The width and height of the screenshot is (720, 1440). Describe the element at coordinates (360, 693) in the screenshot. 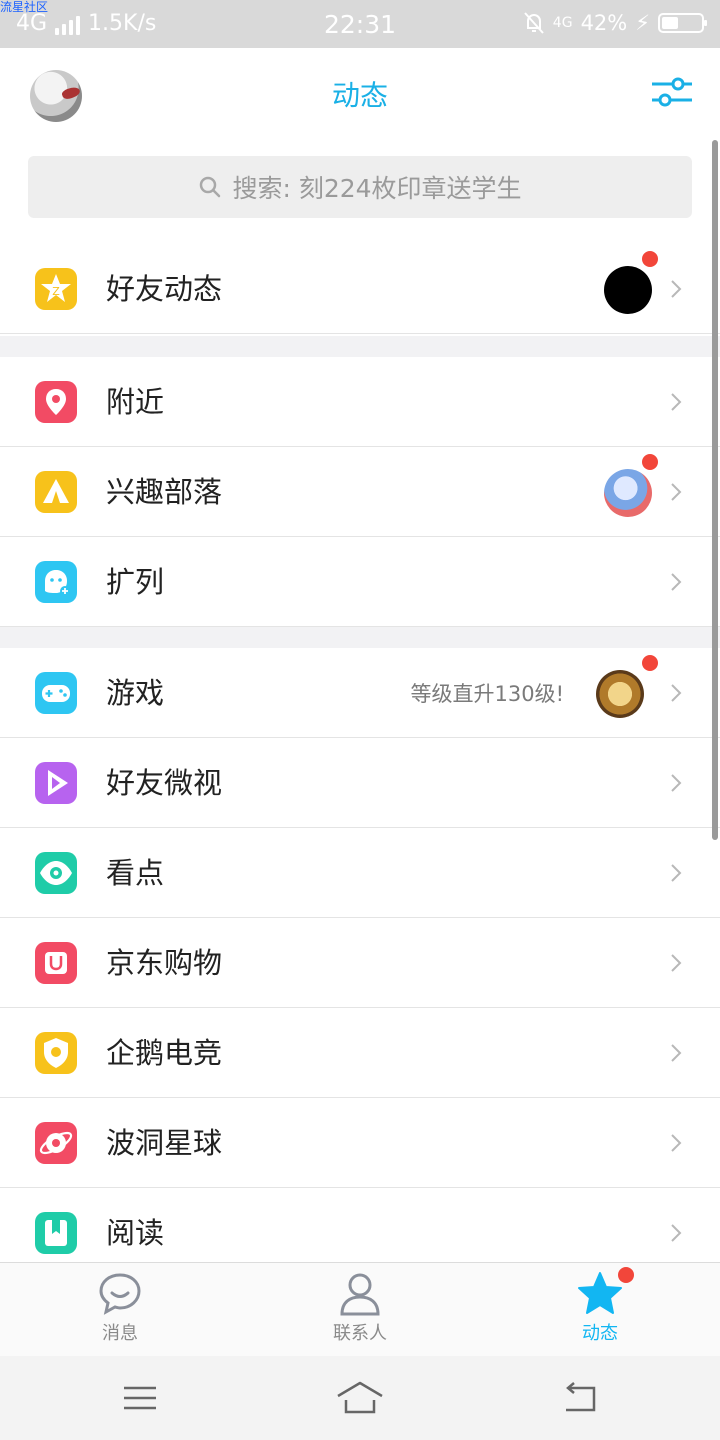

I see `list-item: 游戏 等级直升130级!` at that location.